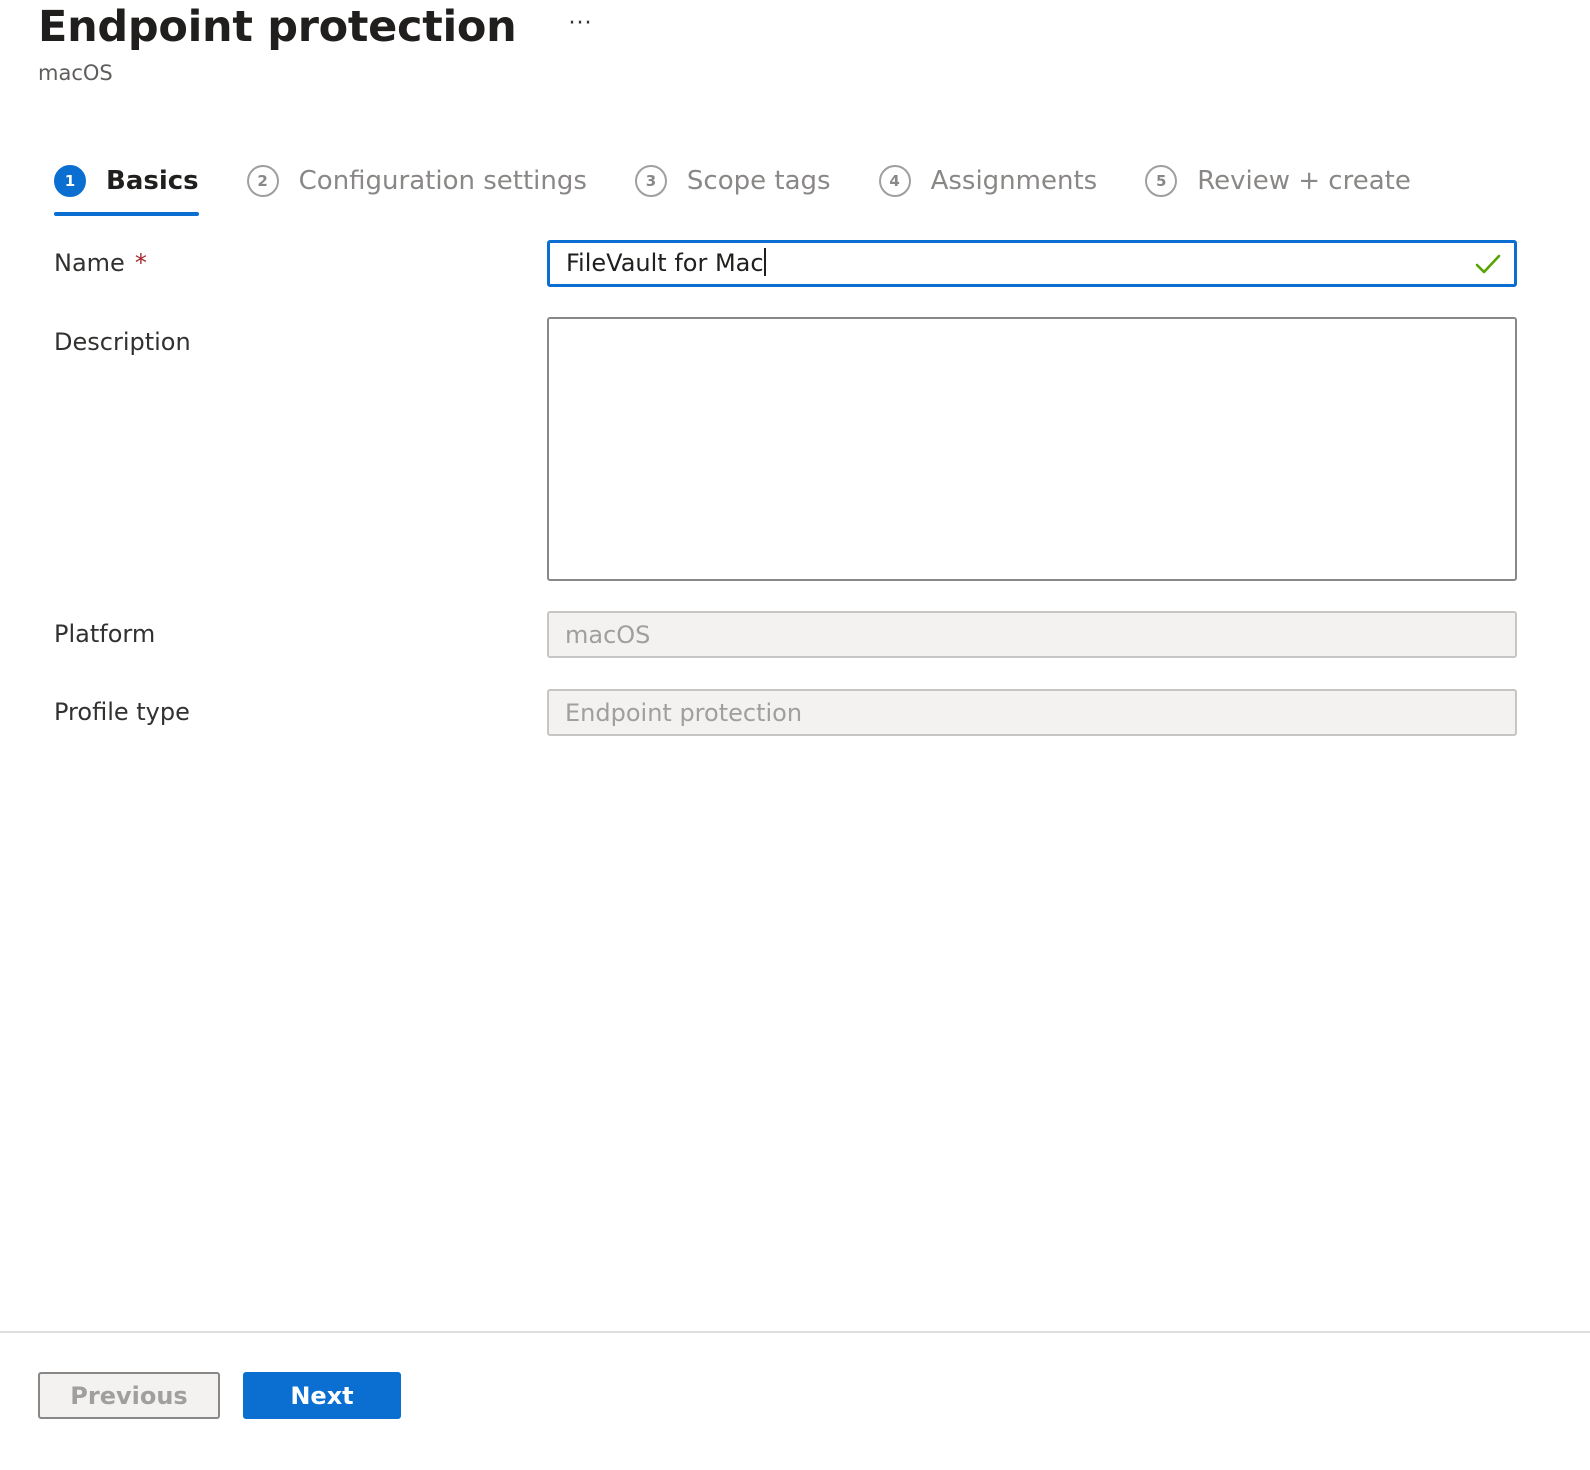 This screenshot has width=1590, height=1470. I want to click on page-subtitle: macOS, so click(75, 73).